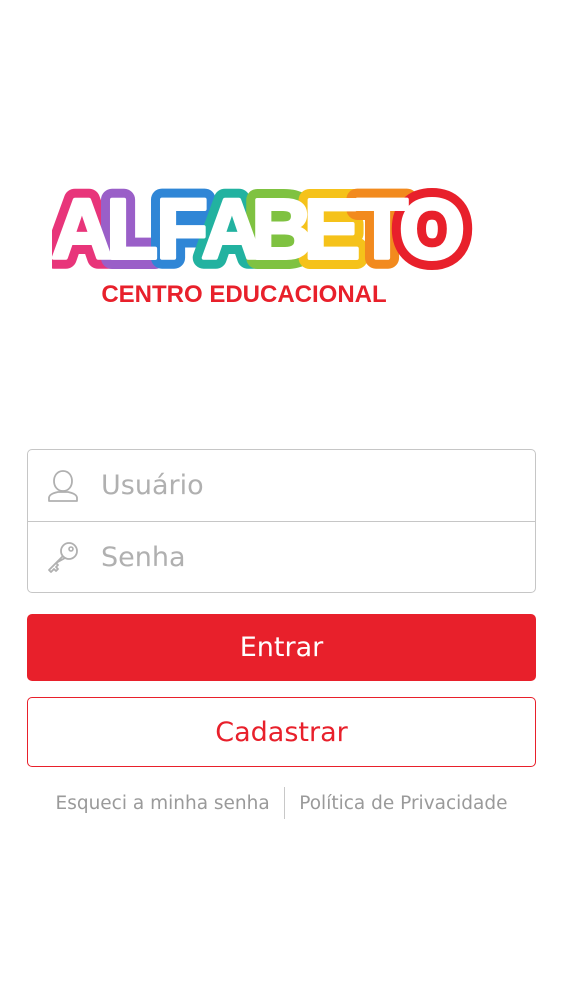 The height and width of the screenshot is (1000, 563). I want to click on login-button: Entrar, so click(281, 647).